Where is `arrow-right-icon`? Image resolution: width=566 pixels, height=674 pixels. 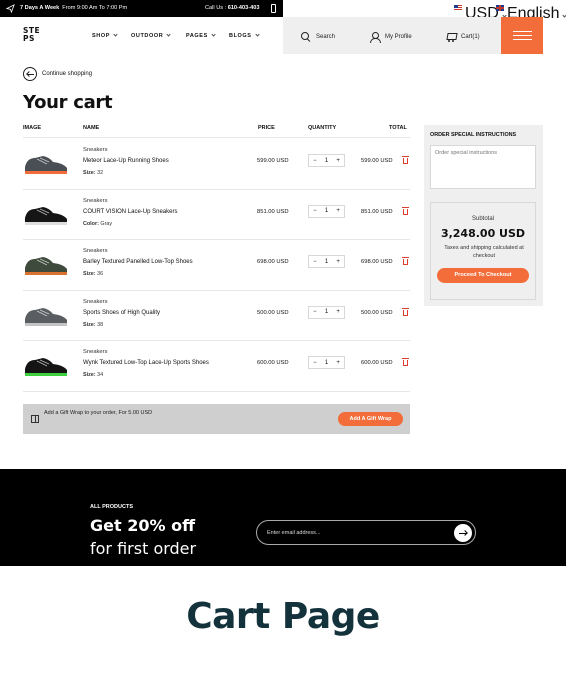
arrow-right-icon is located at coordinates (463, 533).